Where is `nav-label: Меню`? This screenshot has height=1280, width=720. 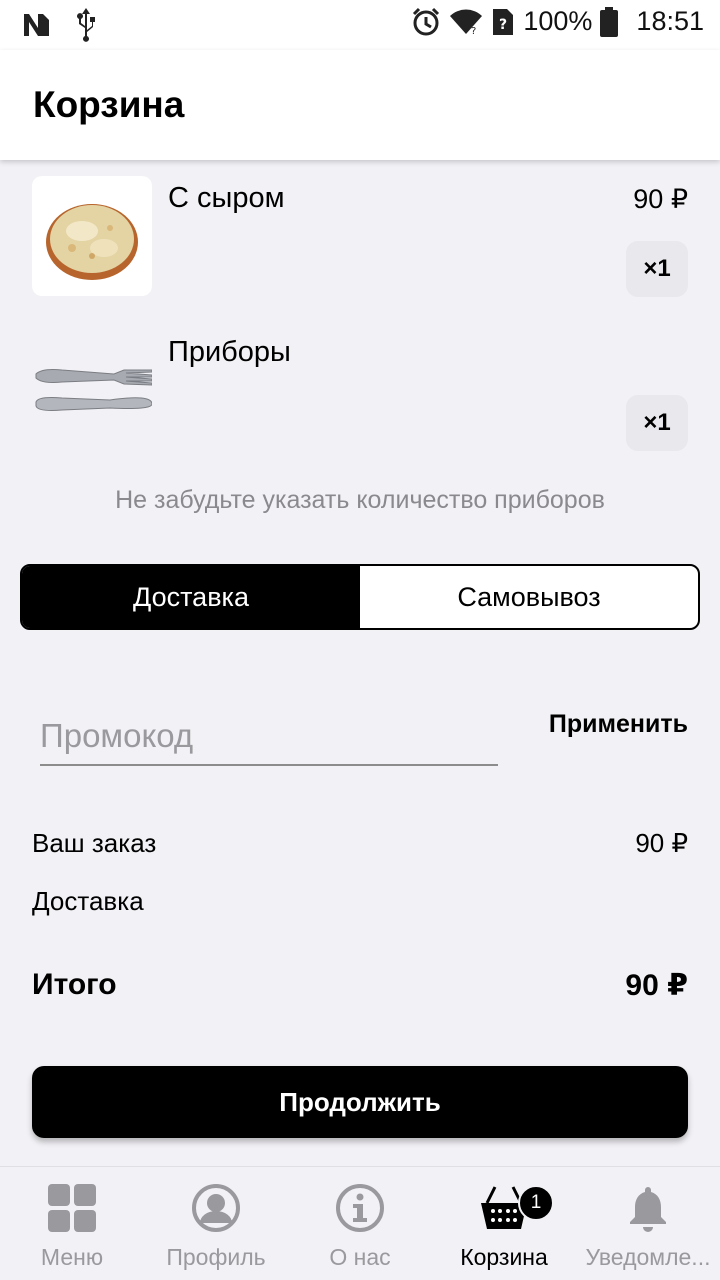
nav-label: Меню is located at coordinates (72, 1257).